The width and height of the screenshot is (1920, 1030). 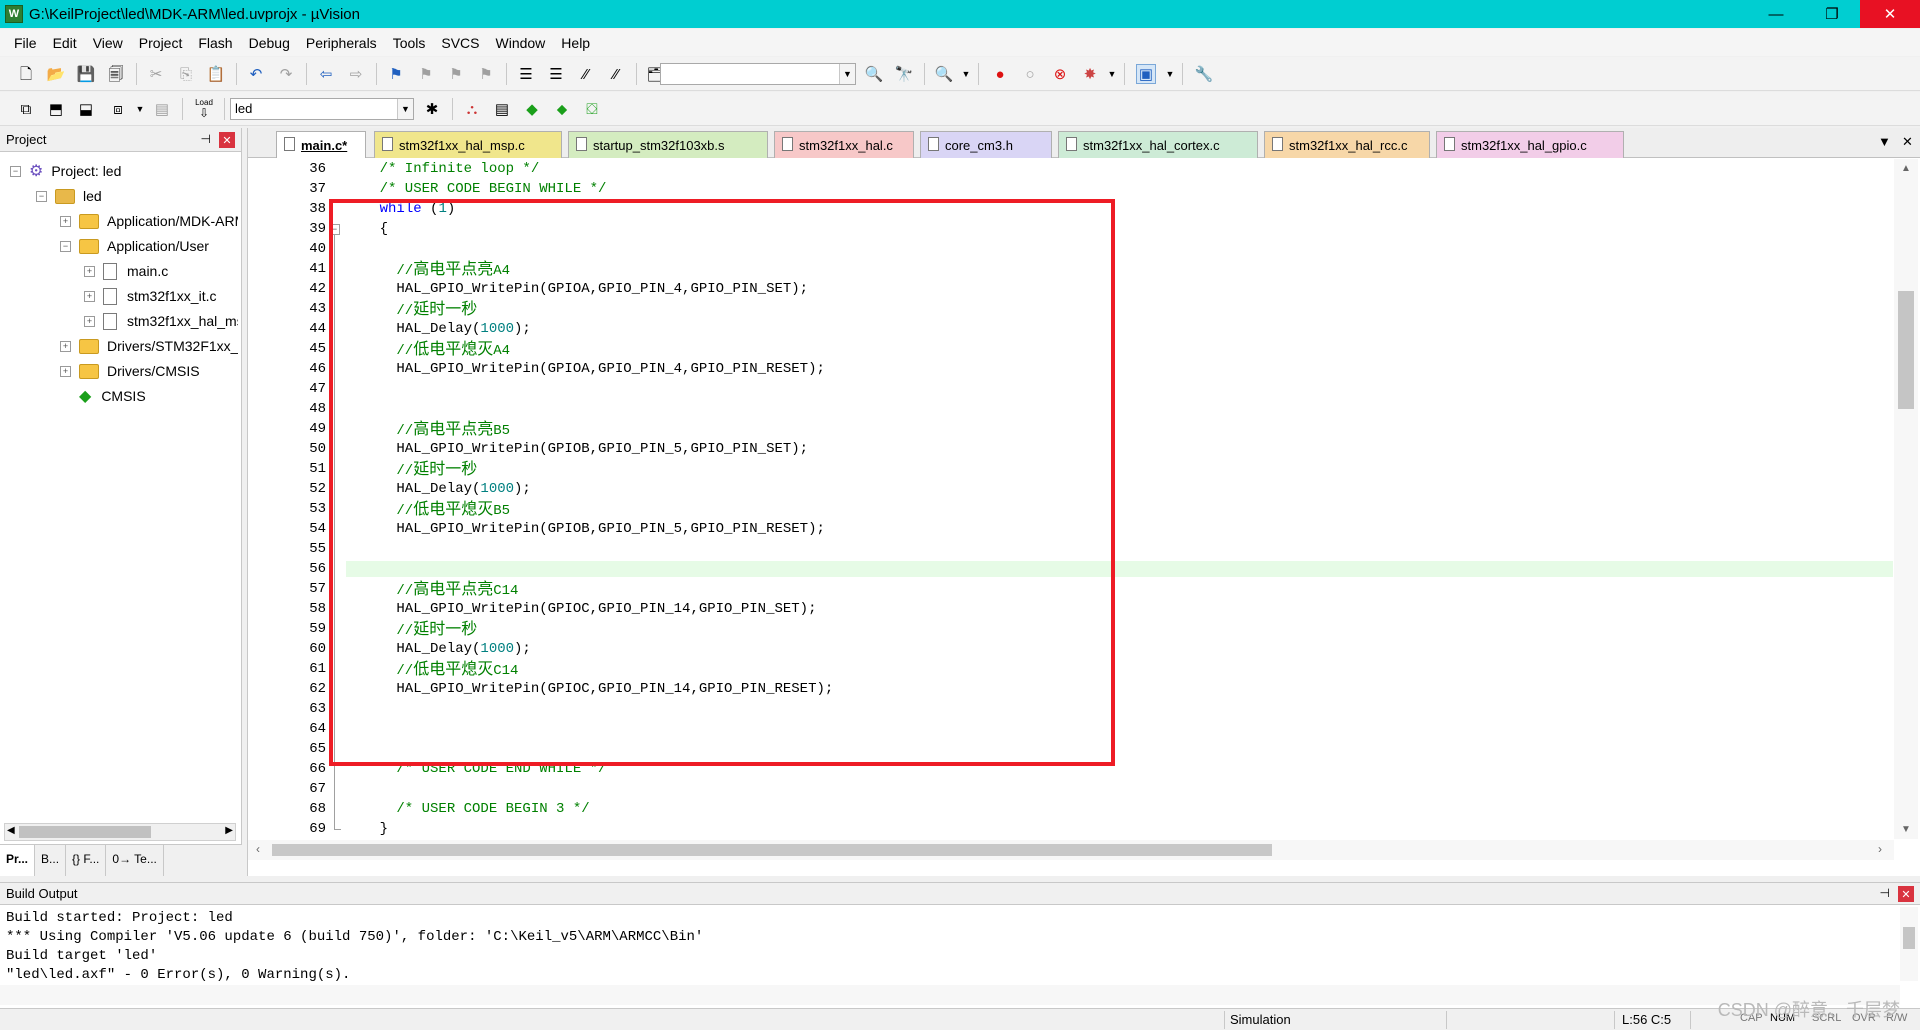 I want to click on redo-icon: ↷, so click(x=286, y=74).